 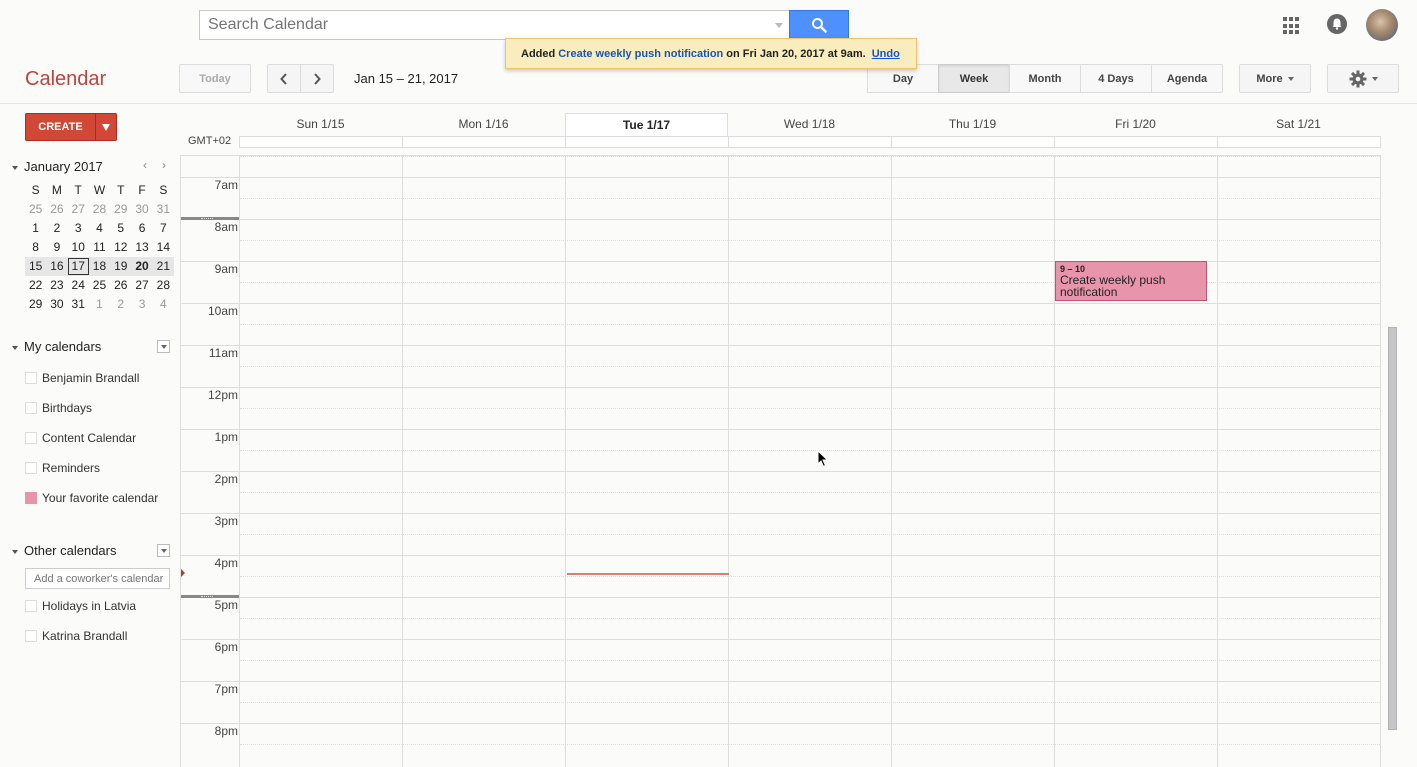 What do you see at coordinates (284, 78) in the screenshot?
I see `previous-period-button` at bounding box center [284, 78].